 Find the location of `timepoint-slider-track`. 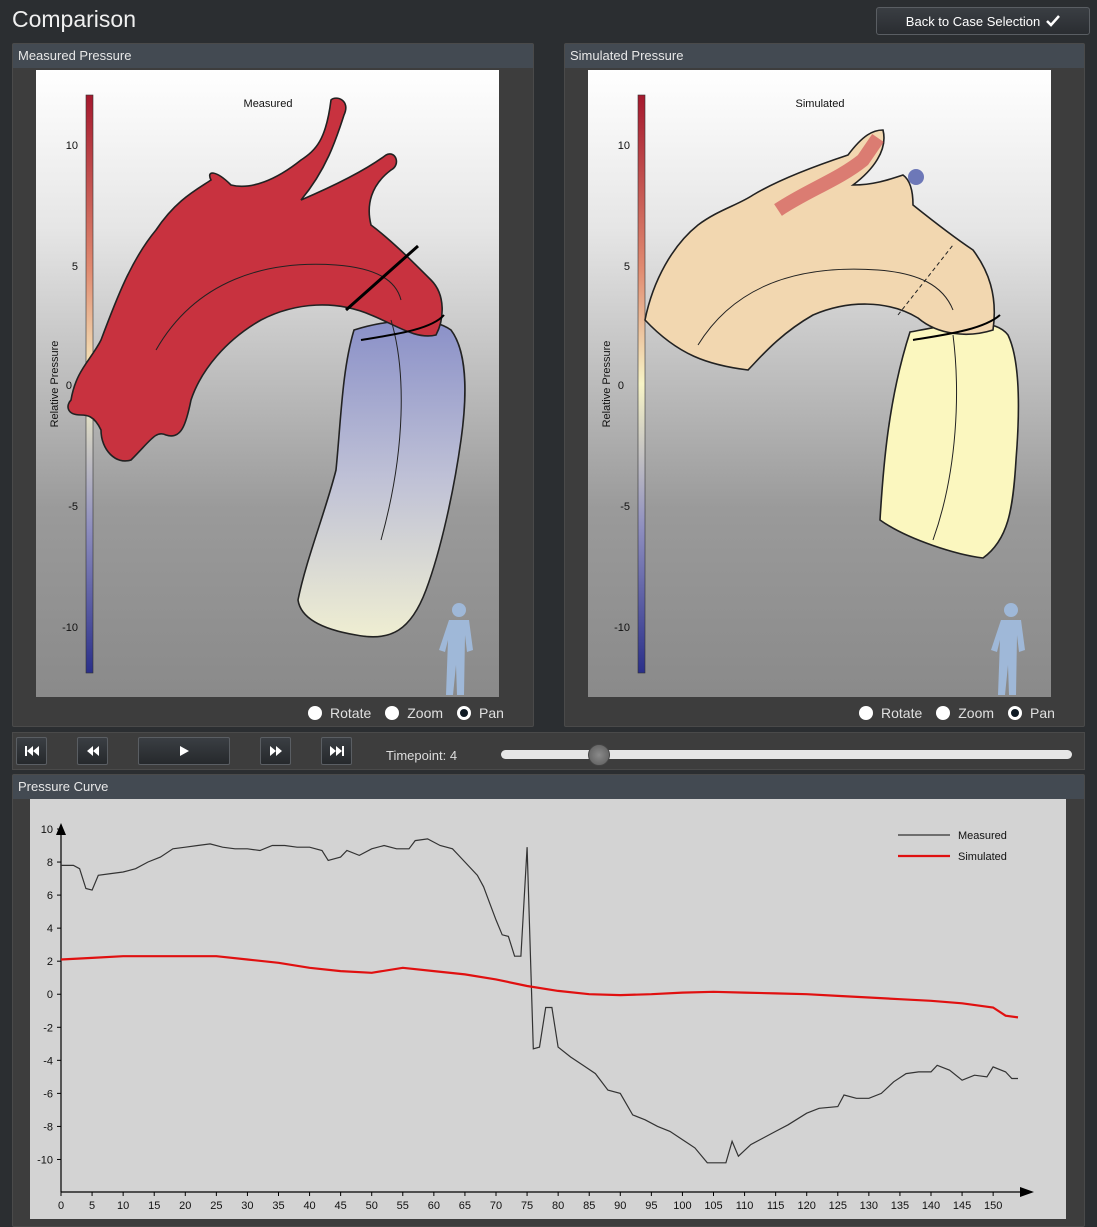

timepoint-slider-track is located at coordinates (786, 754).